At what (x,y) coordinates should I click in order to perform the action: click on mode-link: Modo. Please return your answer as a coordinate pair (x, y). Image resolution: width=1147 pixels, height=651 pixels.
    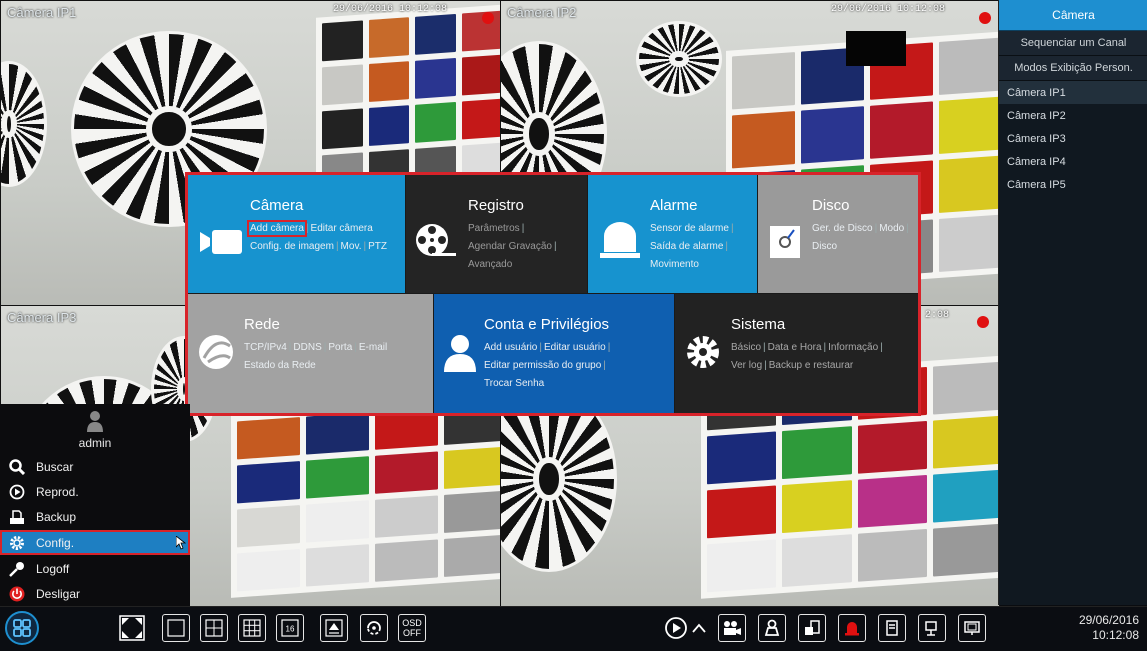
    Looking at the image, I should click on (891, 228).